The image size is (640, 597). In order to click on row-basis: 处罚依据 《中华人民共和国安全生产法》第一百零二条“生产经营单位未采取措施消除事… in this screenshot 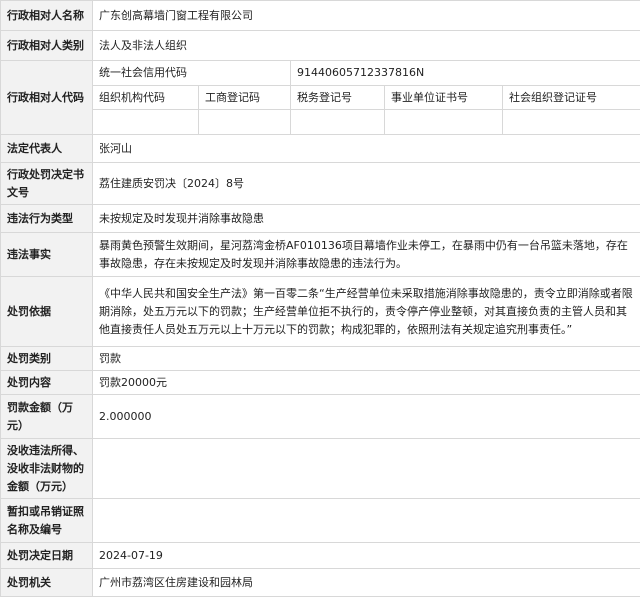, I will do `click(320, 312)`.